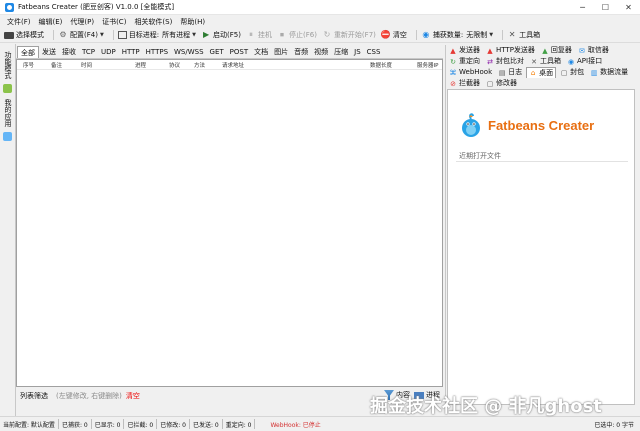  What do you see at coordinates (490, 83) in the screenshot?
I see `edit-icon: ▢` at bounding box center [490, 83].